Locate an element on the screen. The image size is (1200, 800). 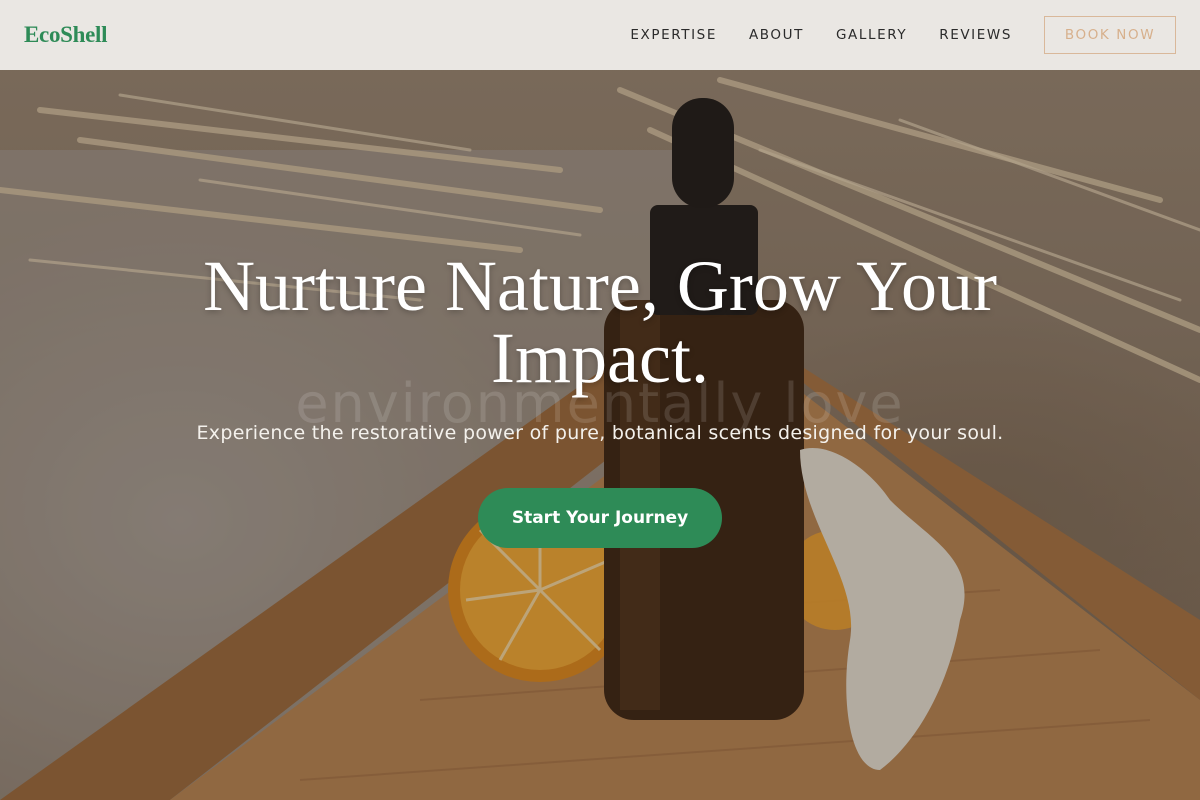
nav-link-expertise: EXPERTISE is located at coordinates (673, 35).